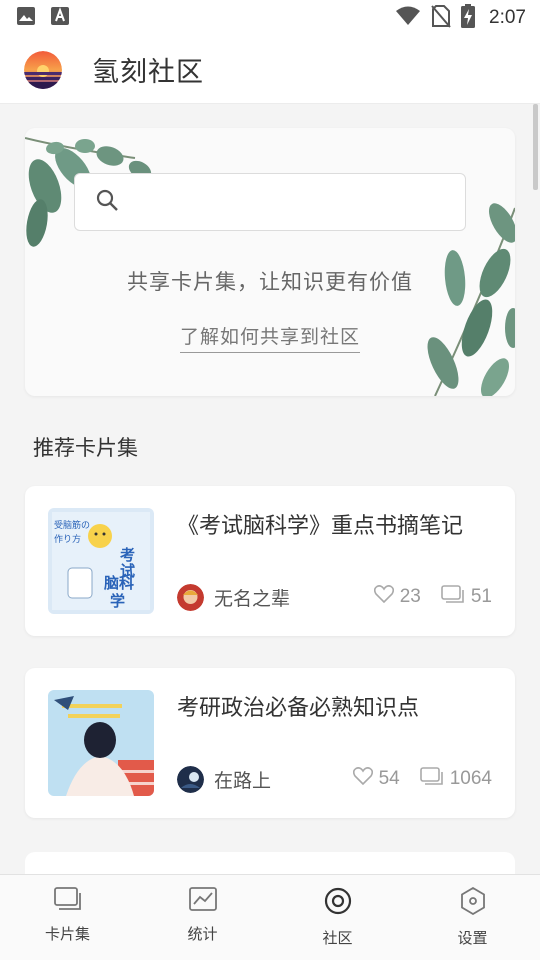 This screenshot has width=540, height=960. I want to click on no-sim-icon, so click(441, 18).